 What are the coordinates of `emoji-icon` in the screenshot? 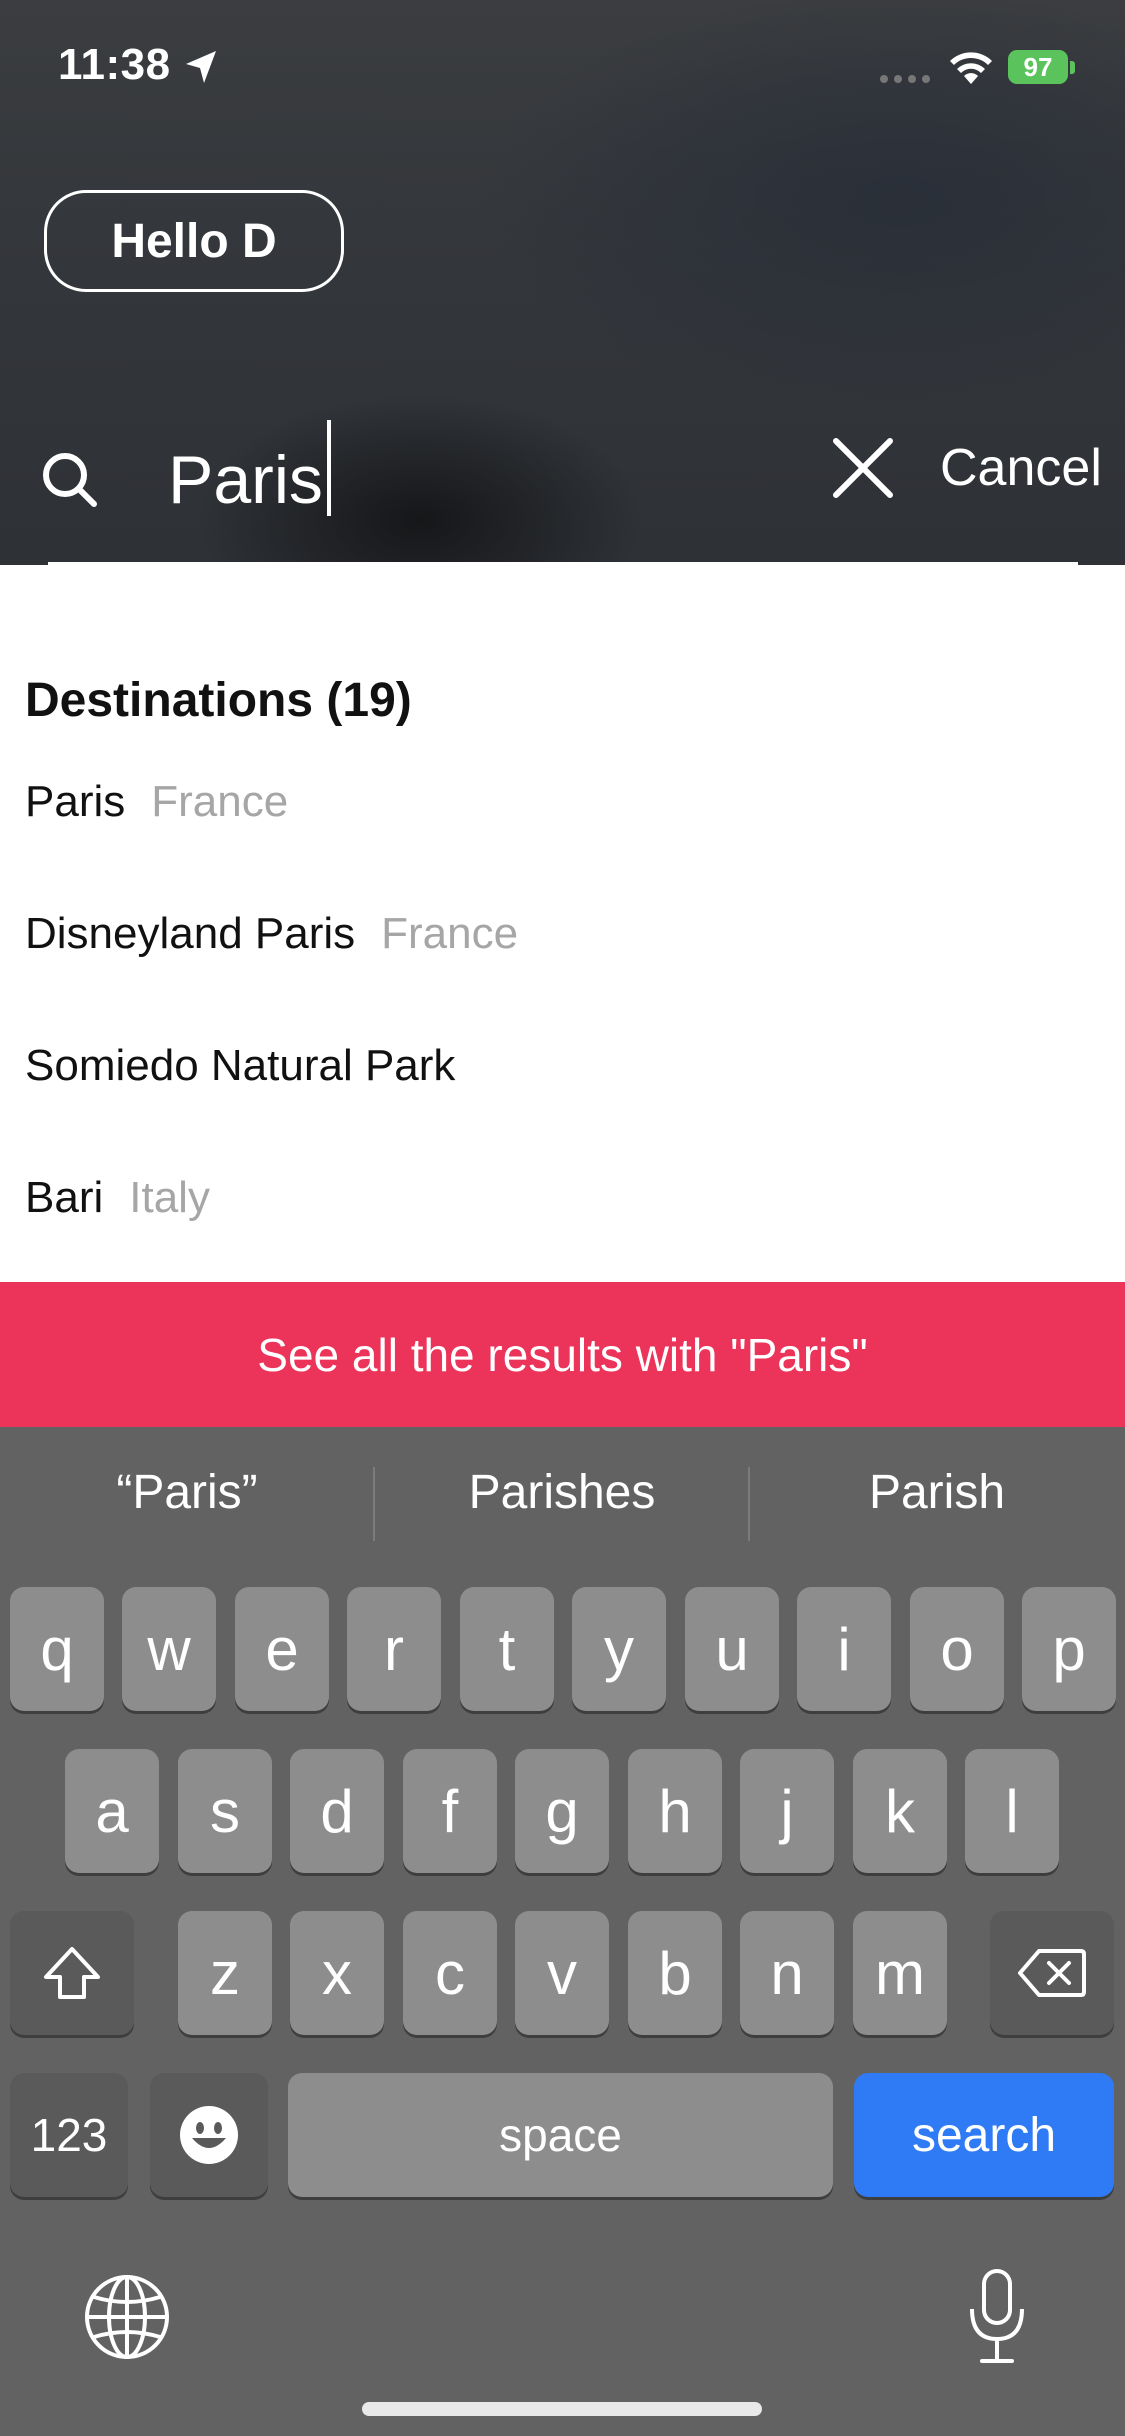 It's located at (209, 2135).